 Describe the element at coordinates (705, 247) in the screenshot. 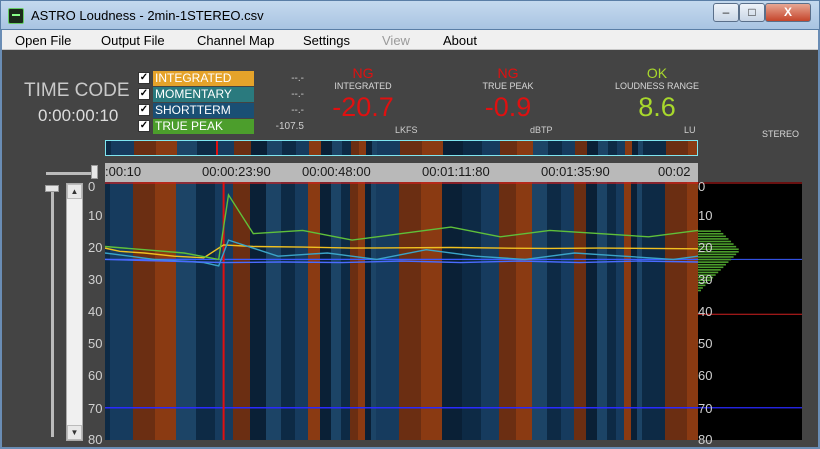

I see `hist-tick-label: 20` at that location.